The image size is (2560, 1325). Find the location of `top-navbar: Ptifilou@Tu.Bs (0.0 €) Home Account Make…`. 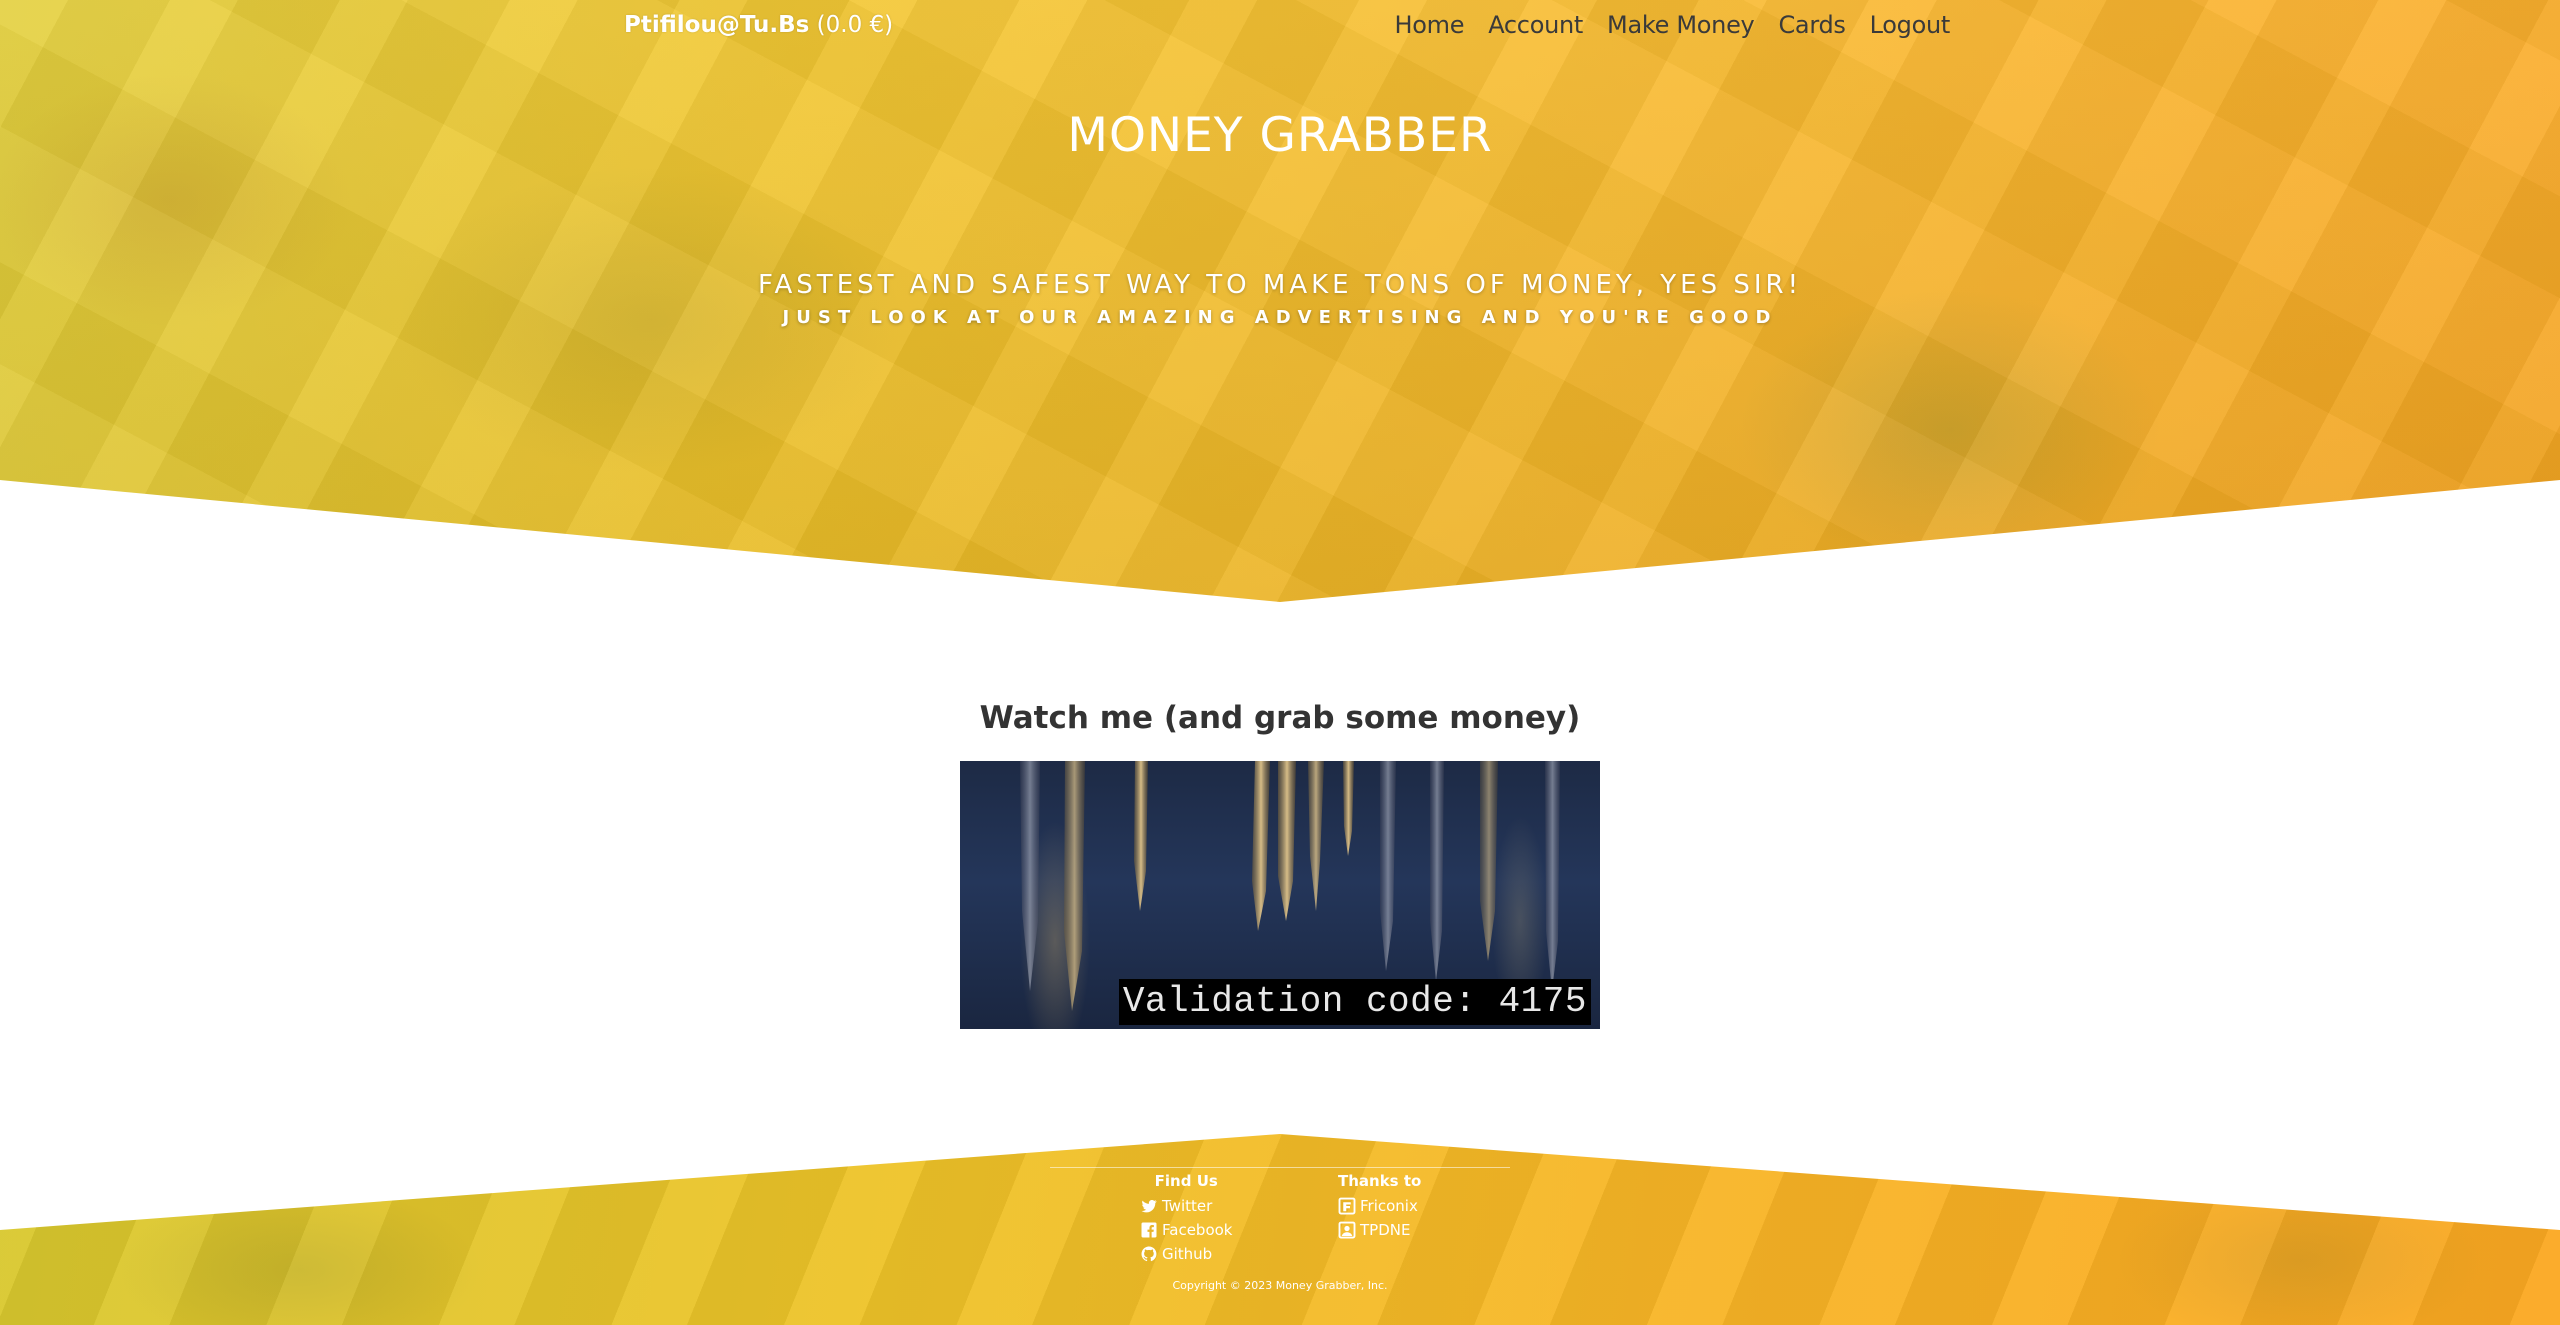

top-navbar: Ptifilou@Tu.Bs (0.0 €) Home Account Make… is located at coordinates (1280, 27).